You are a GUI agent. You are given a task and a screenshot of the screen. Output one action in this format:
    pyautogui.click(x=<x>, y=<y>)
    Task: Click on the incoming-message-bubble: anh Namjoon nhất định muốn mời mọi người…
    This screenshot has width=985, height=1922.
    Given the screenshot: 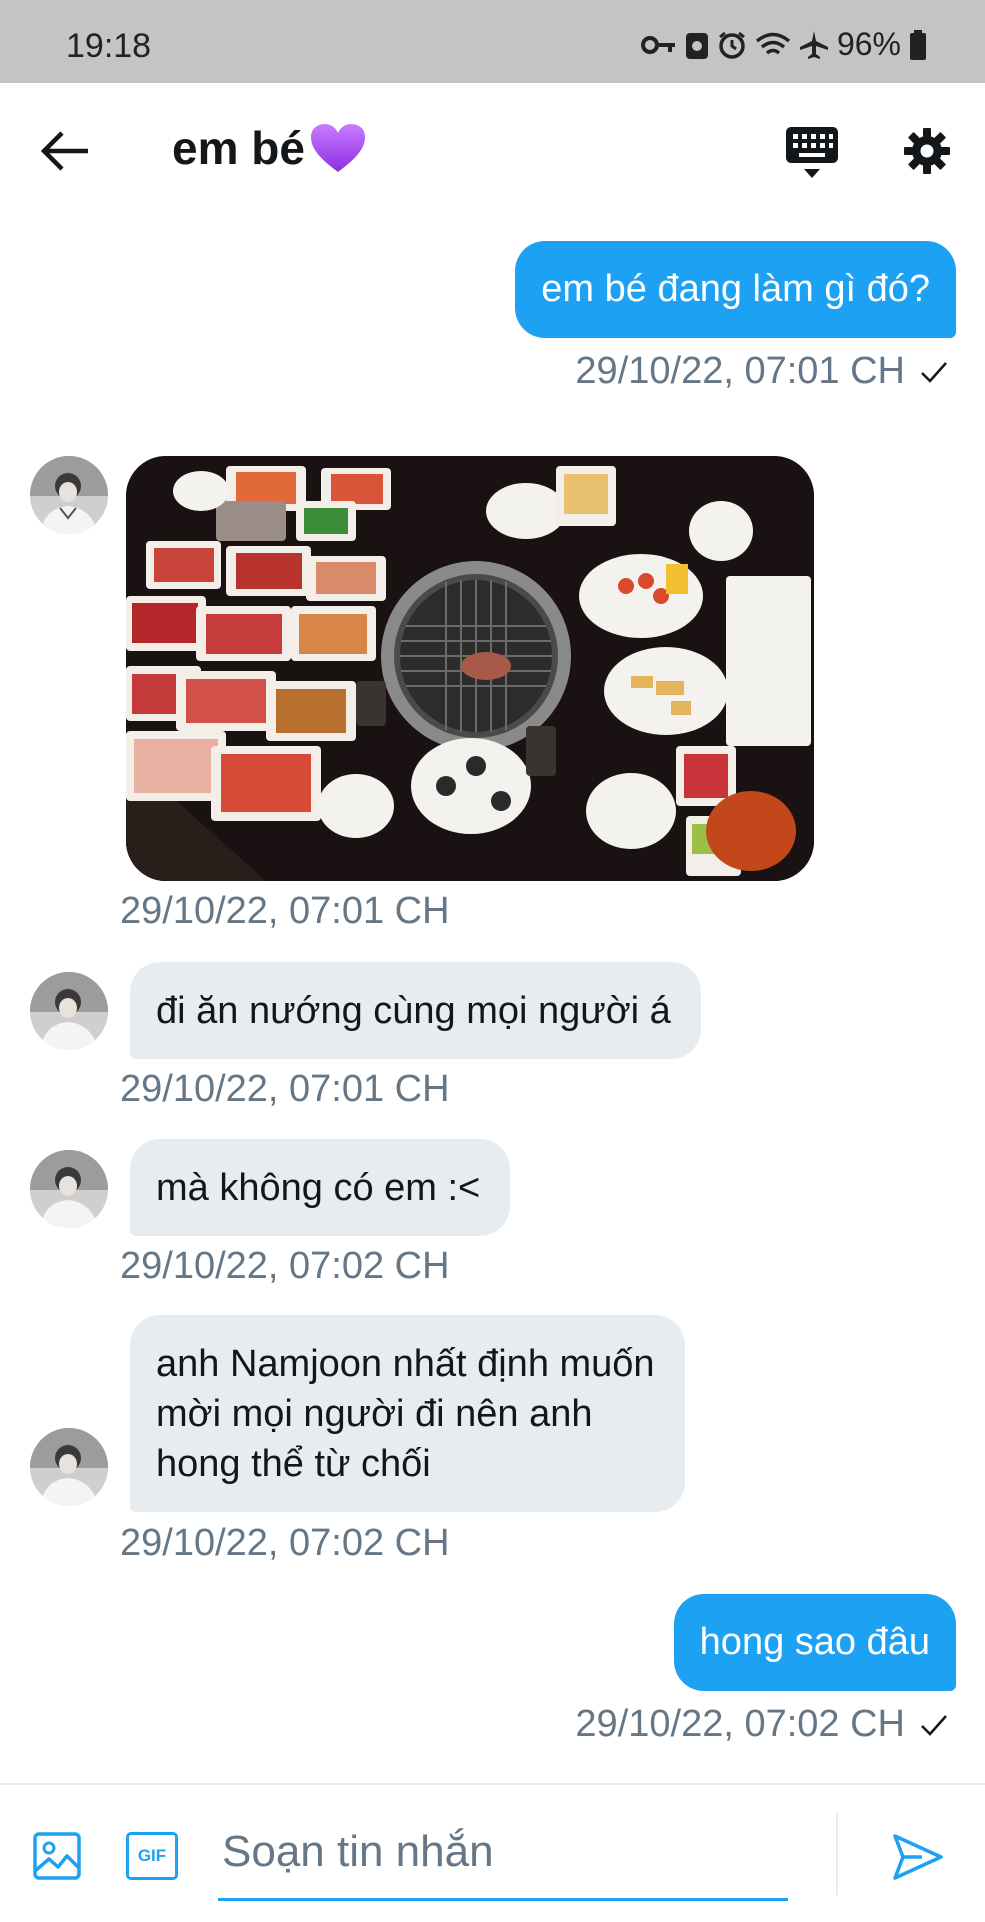 What is the action you would take?
    pyautogui.click(x=407, y=1413)
    